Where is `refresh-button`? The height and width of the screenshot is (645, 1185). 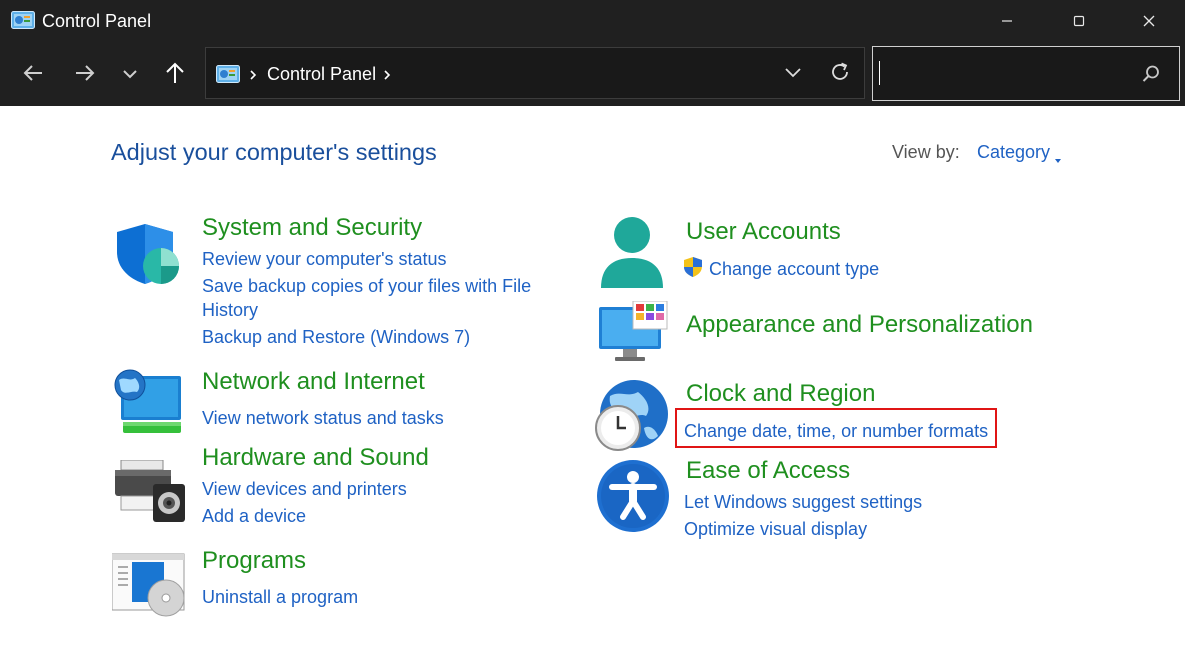
refresh-button is located at coordinates (840, 74).